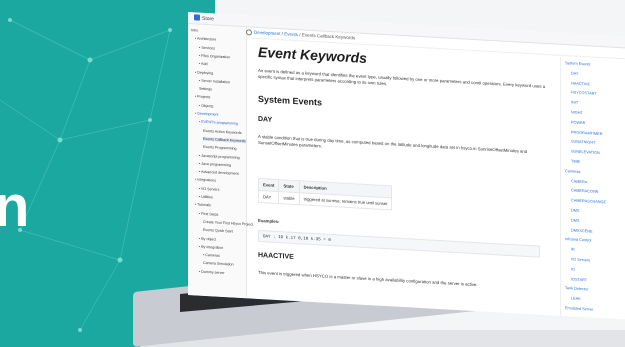  Describe the element at coordinates (577, 63) in the screenshot. I see `toc-link: System Events` at that location.